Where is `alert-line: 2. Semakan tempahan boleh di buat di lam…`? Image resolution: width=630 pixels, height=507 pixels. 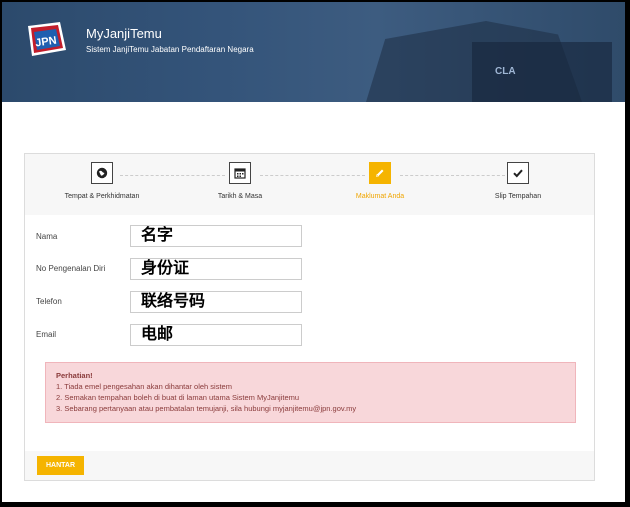
alert-line: 2. Semakan tempahan boleh di buat di lam… is located at coordinates (178, 397).